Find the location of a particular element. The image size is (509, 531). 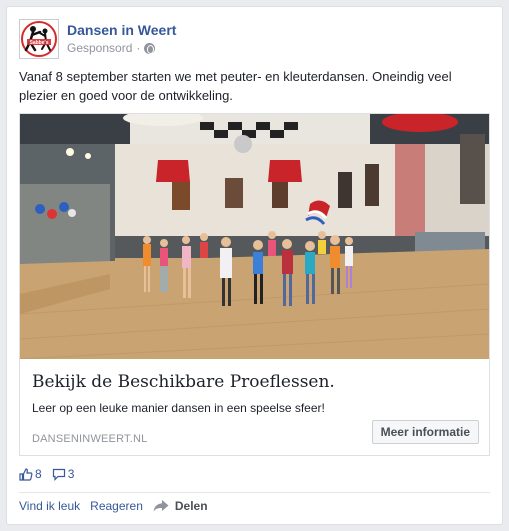

share-arrow-icon is located at coordinates (161, 506).